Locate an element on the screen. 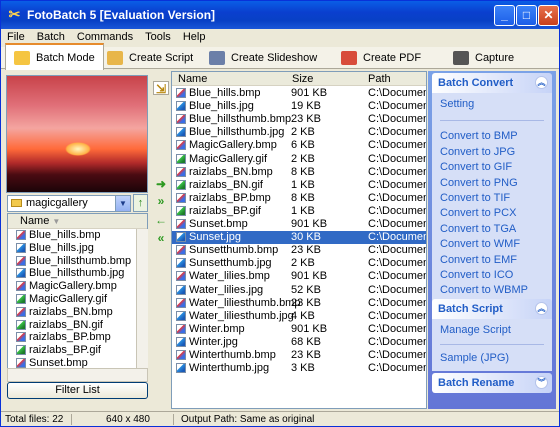 This screenshot has width=560, height=427. menu-help: Help is located at coordinates (194, 36).